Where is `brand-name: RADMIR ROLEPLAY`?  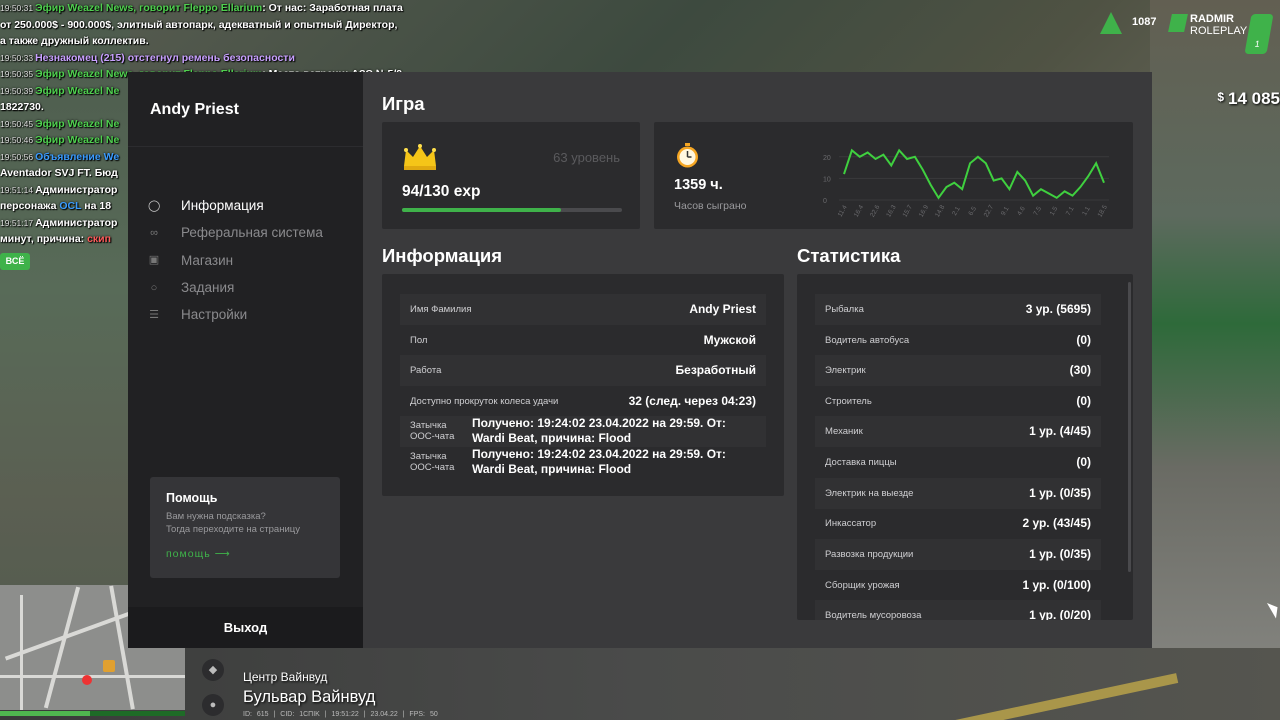 brand-name: RADMIR ROLEPLAY is located at coordinates (1219, 25).